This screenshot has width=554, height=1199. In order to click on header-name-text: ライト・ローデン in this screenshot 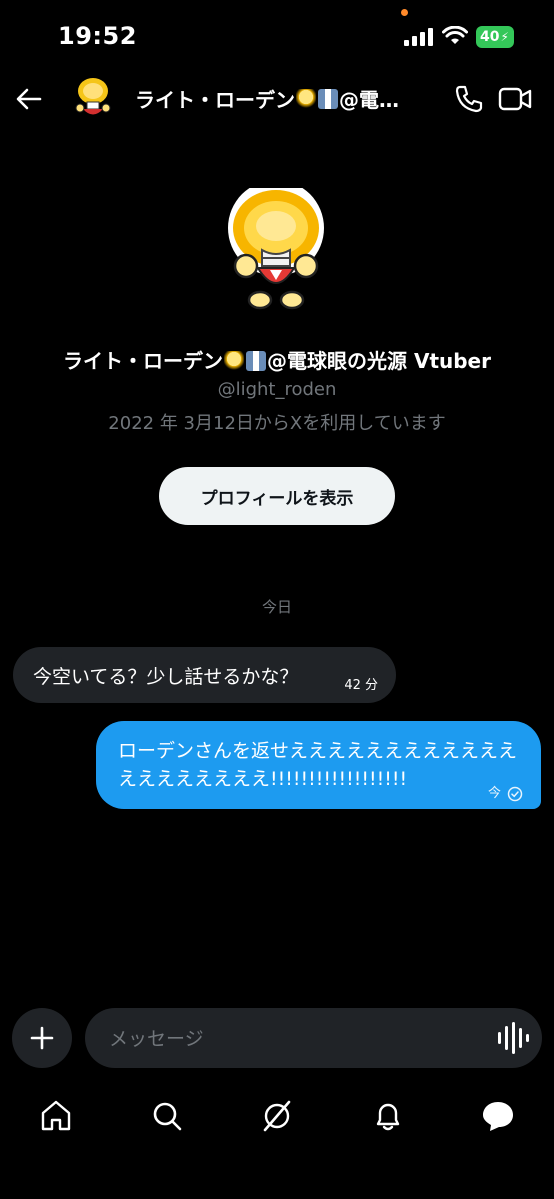, I will do `click(215, 100)`.